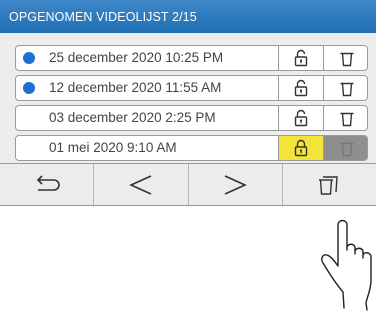 Image resolution: width=376 pixels, height=311 pixels. What do you see at coordinates (135, 87) in the screenshot?
I see `recording-label: 12 december 2020 11:55 AM` at bounding box center [135, 87].